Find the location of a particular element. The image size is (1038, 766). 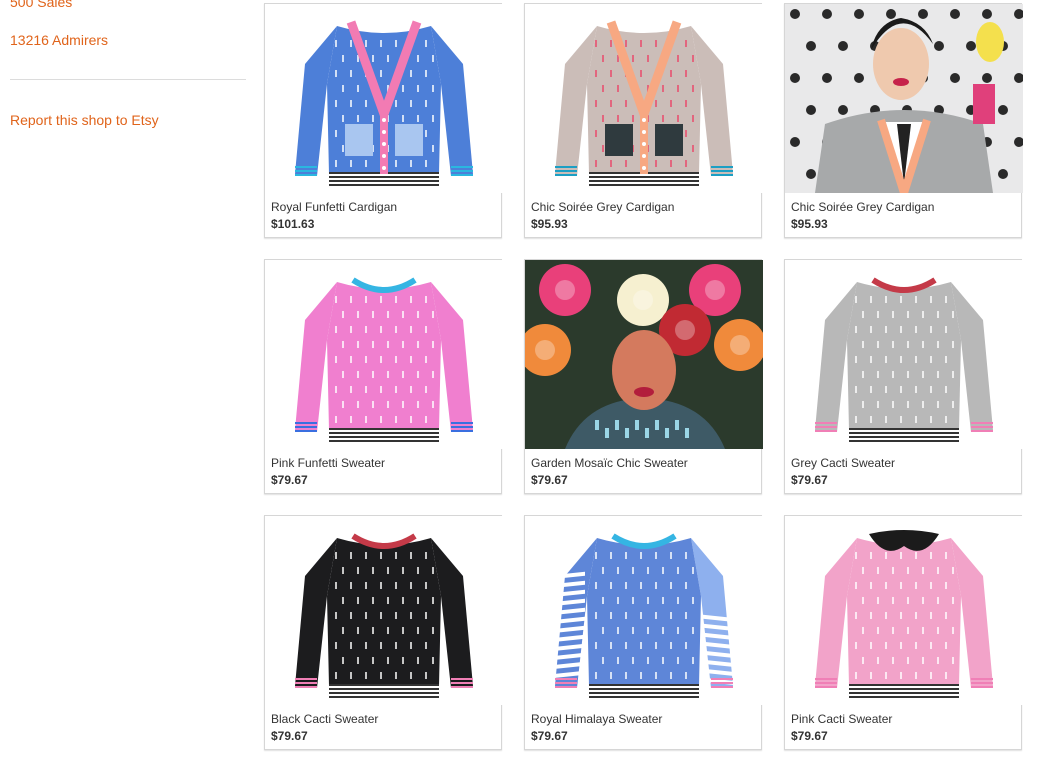

listing-title: Royal Himalaya Sweater is located at coordinates (596, 719).